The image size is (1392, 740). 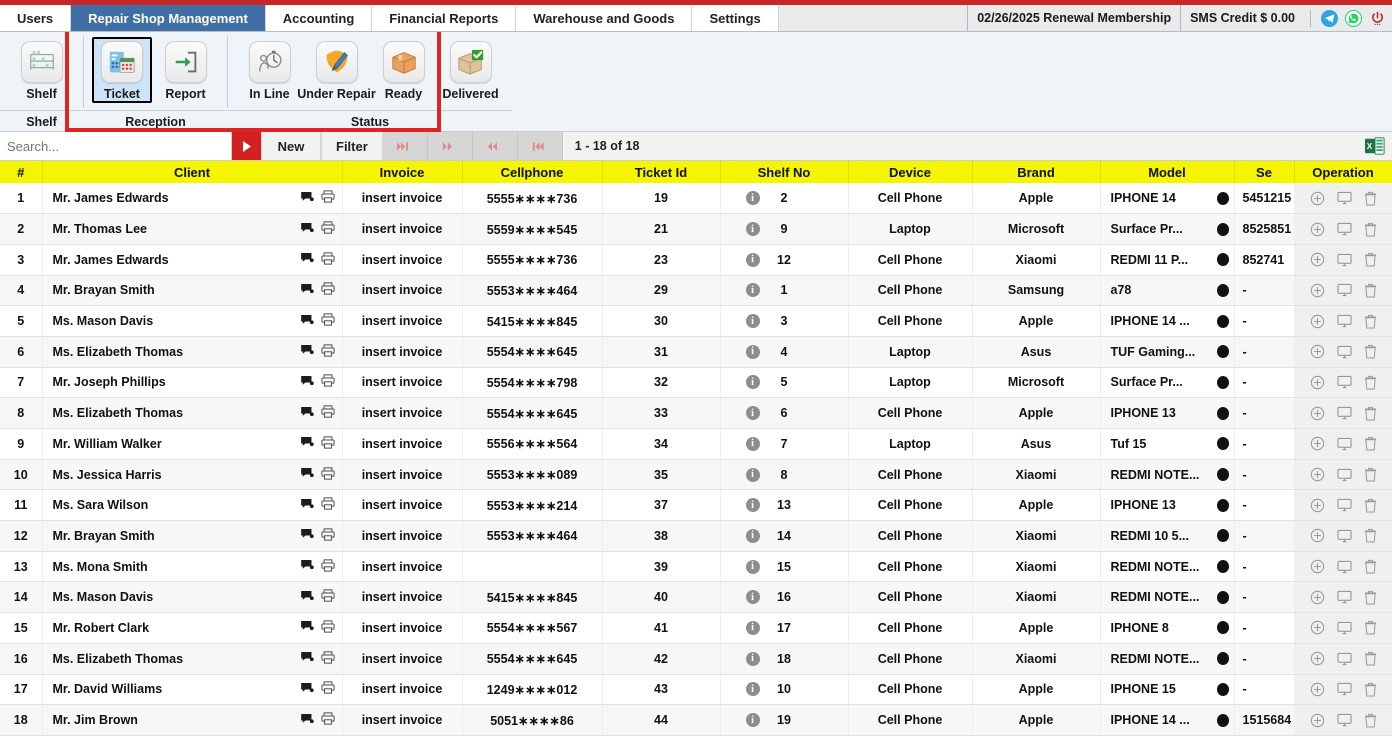 I want to click on column-header-ticket-id: Ticket Id, so click(x=661, y=172).